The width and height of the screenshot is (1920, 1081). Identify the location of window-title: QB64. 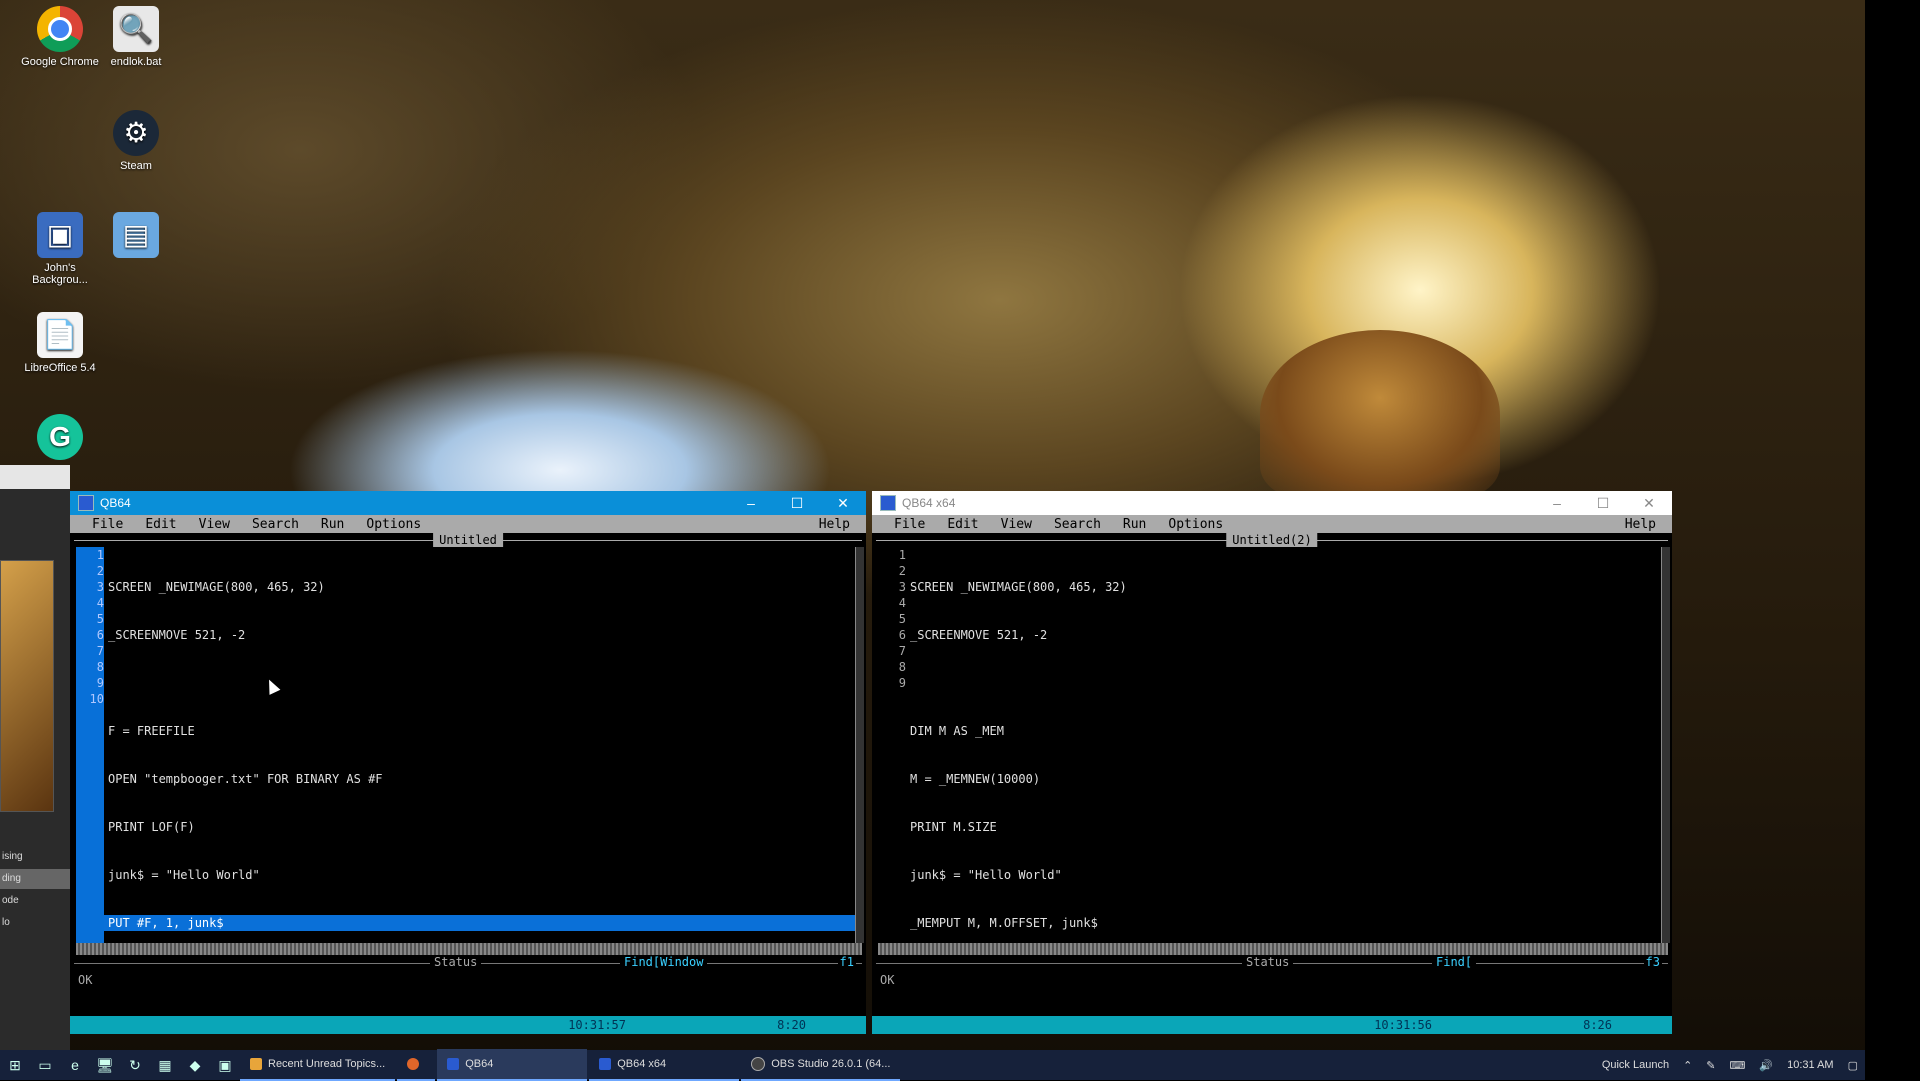
(115, 503).